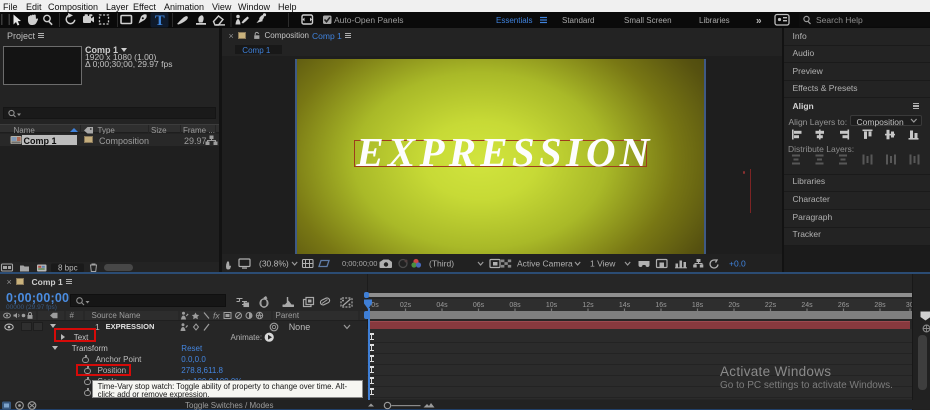 The image size is (930, 410). What do you see at coordinates (274, 264) in the screenshot?
I see `svg-text: (30.8%)` at bounding box center [274, 264].